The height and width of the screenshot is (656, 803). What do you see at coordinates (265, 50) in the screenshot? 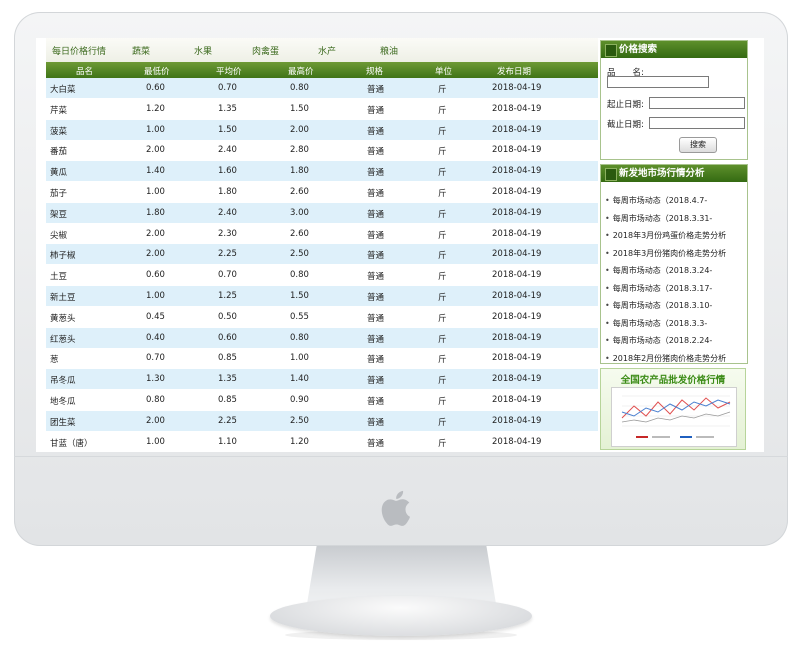
I see `nav-tab-meat-poultry-eggs: 肉禽蛋` at bounding box center [265, 50].